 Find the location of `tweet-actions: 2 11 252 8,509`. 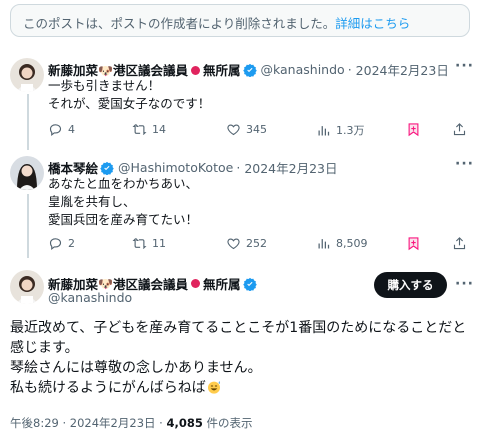

tweet-actions: 2 11 252 8,509 is located at coordinates (258, 244).